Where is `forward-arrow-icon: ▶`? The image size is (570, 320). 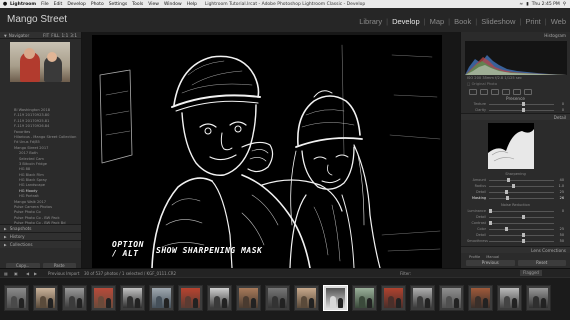
forward-arrow-icon: ▶ is located at coordinates (35, 273).